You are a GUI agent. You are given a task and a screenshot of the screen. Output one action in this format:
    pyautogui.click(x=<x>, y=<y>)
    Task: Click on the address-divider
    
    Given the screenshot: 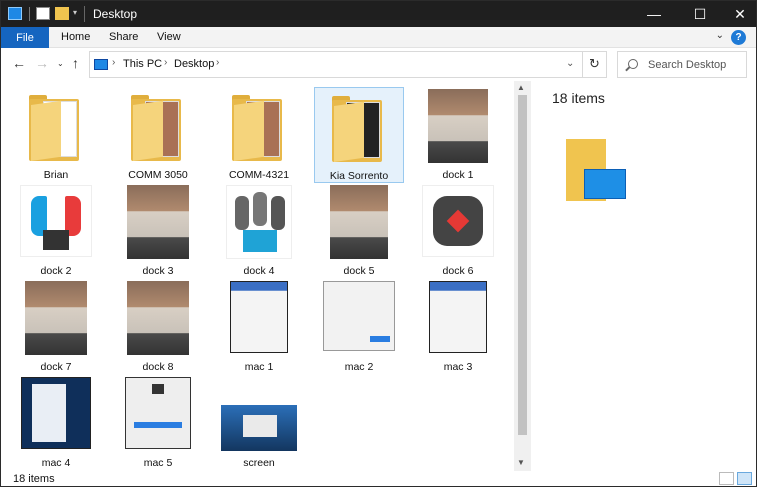 What is the action you would take?
    pyautogui.click(x=582, y=64)
    